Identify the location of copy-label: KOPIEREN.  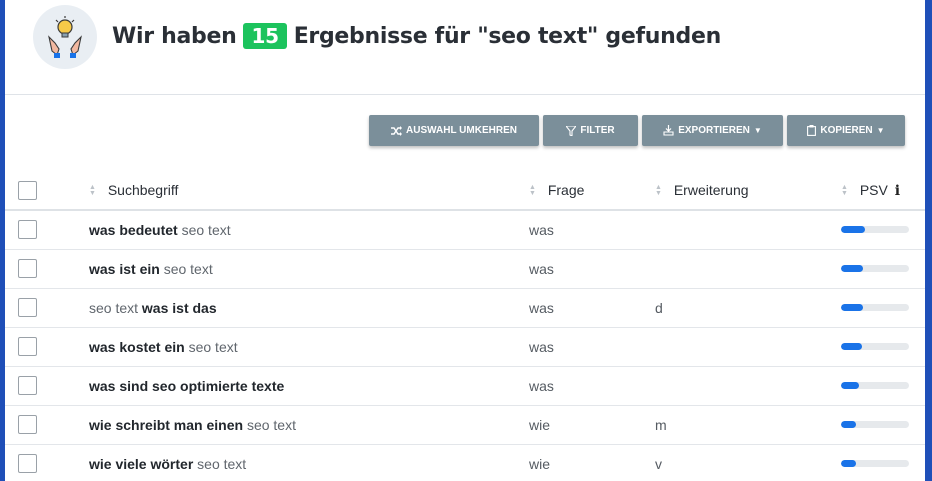
(846, 130).